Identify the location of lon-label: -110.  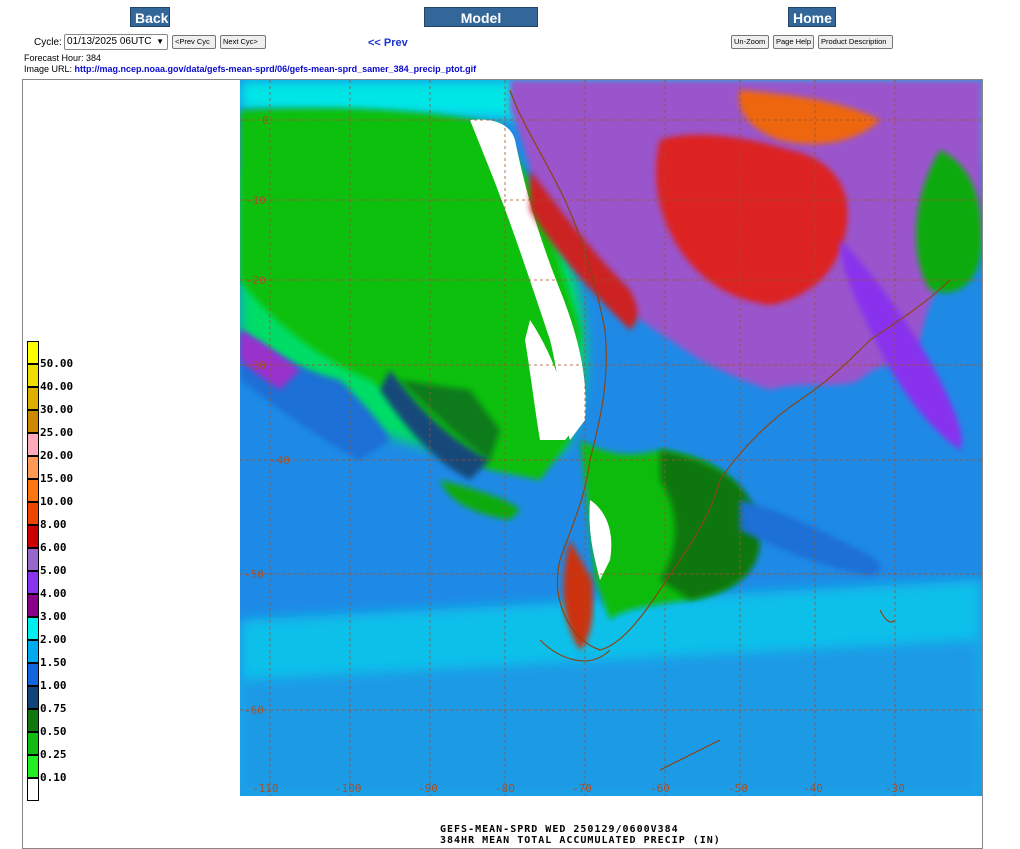
(265, 788).